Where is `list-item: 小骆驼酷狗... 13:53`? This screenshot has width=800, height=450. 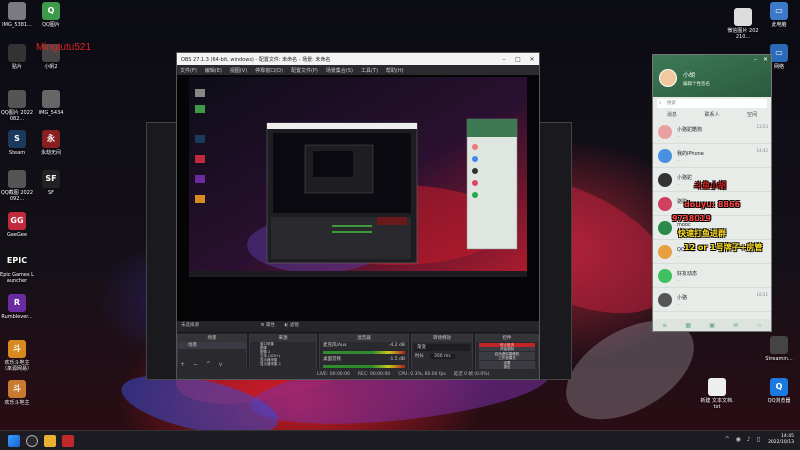
list-item: 小骆驼酷狗... 13:53 is located at coordinates (712, 132).